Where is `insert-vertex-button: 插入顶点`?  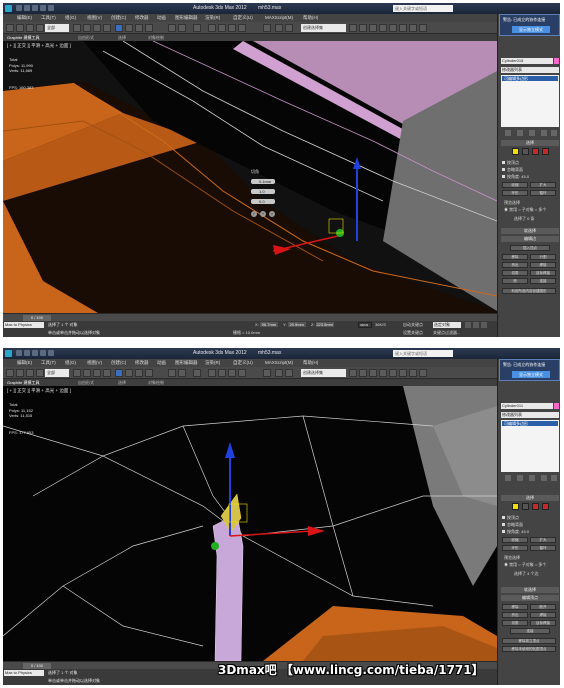 insert-vertex-button: 插入顶点 is located at coordinates (530, 248).